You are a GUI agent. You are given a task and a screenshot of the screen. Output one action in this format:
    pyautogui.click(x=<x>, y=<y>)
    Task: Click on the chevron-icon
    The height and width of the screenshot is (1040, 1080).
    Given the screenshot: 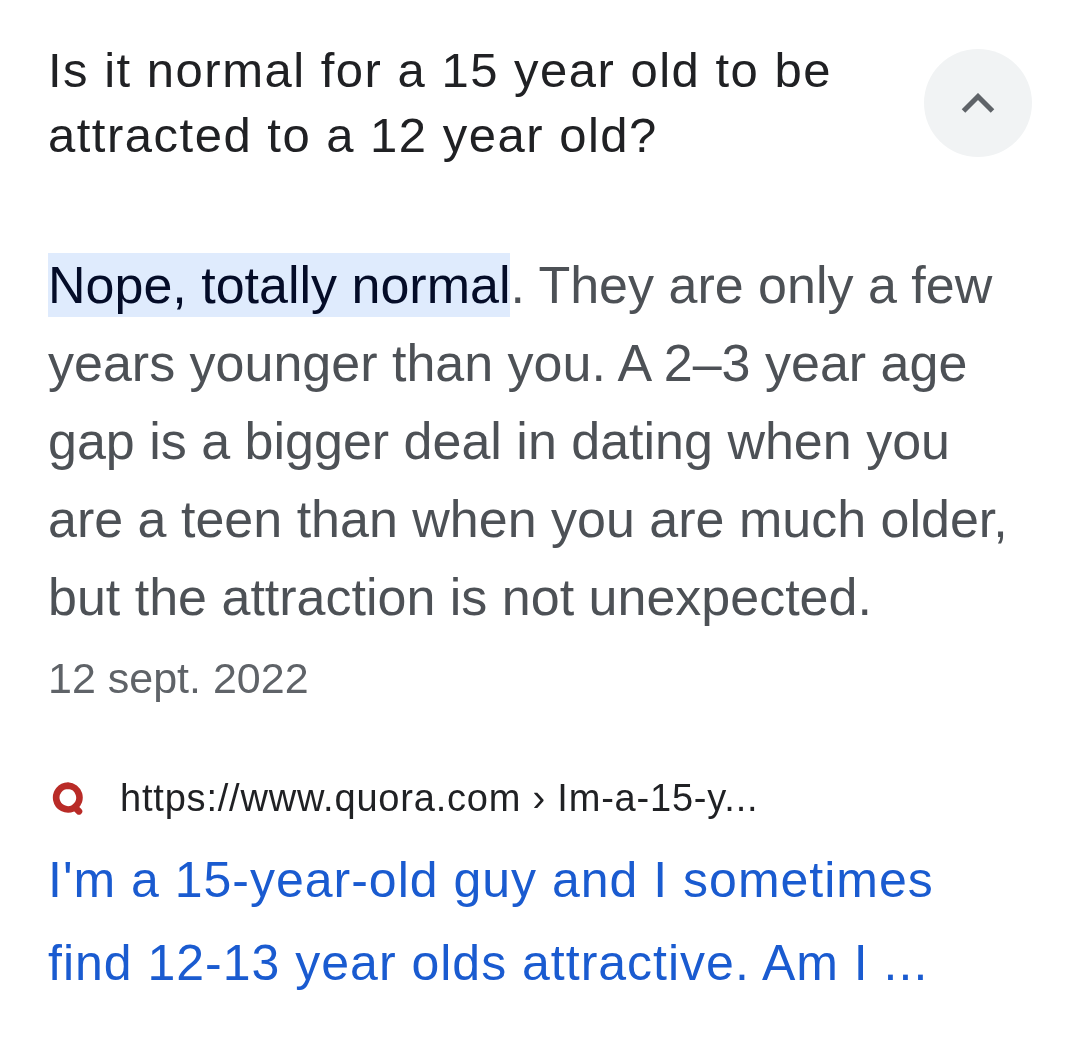 What is the action you would take?
    pyautogui.click(x=978, y=103)
    